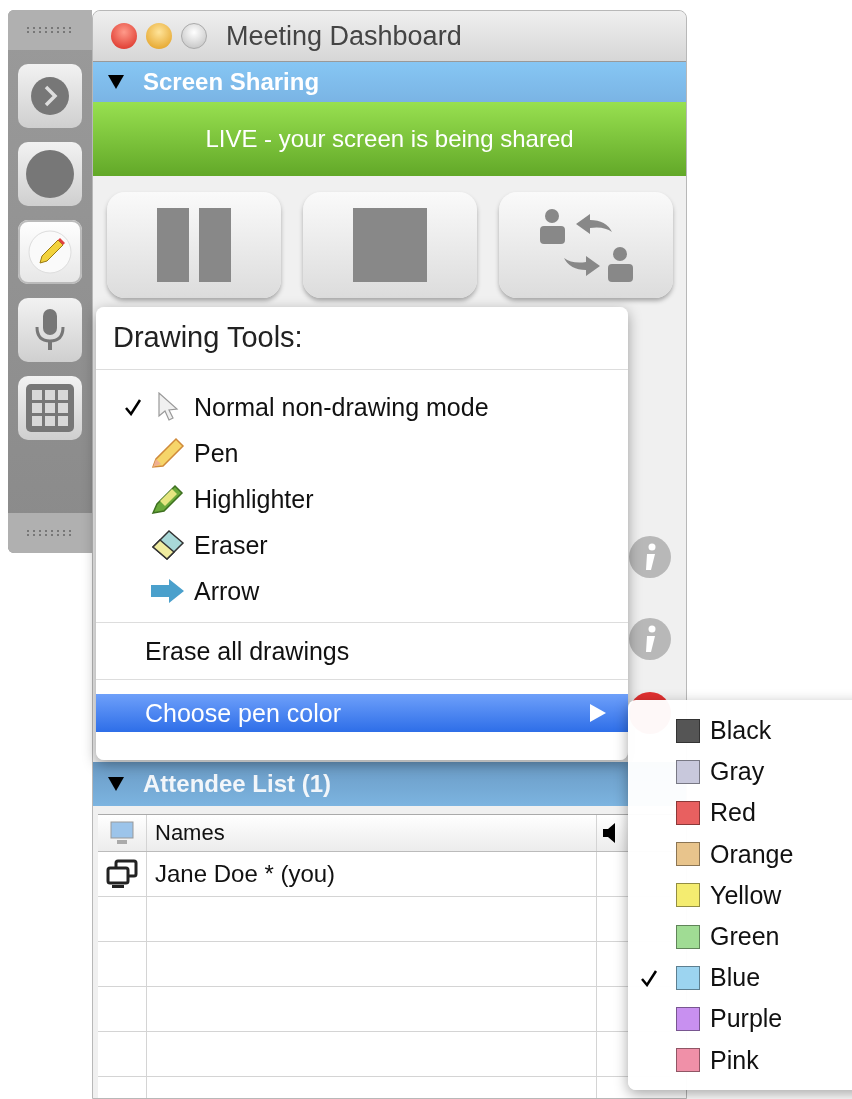  Describe the element at coordinates (344, 36) in the screenshot. I see `window-title: Meeting Dashboard` at that location.